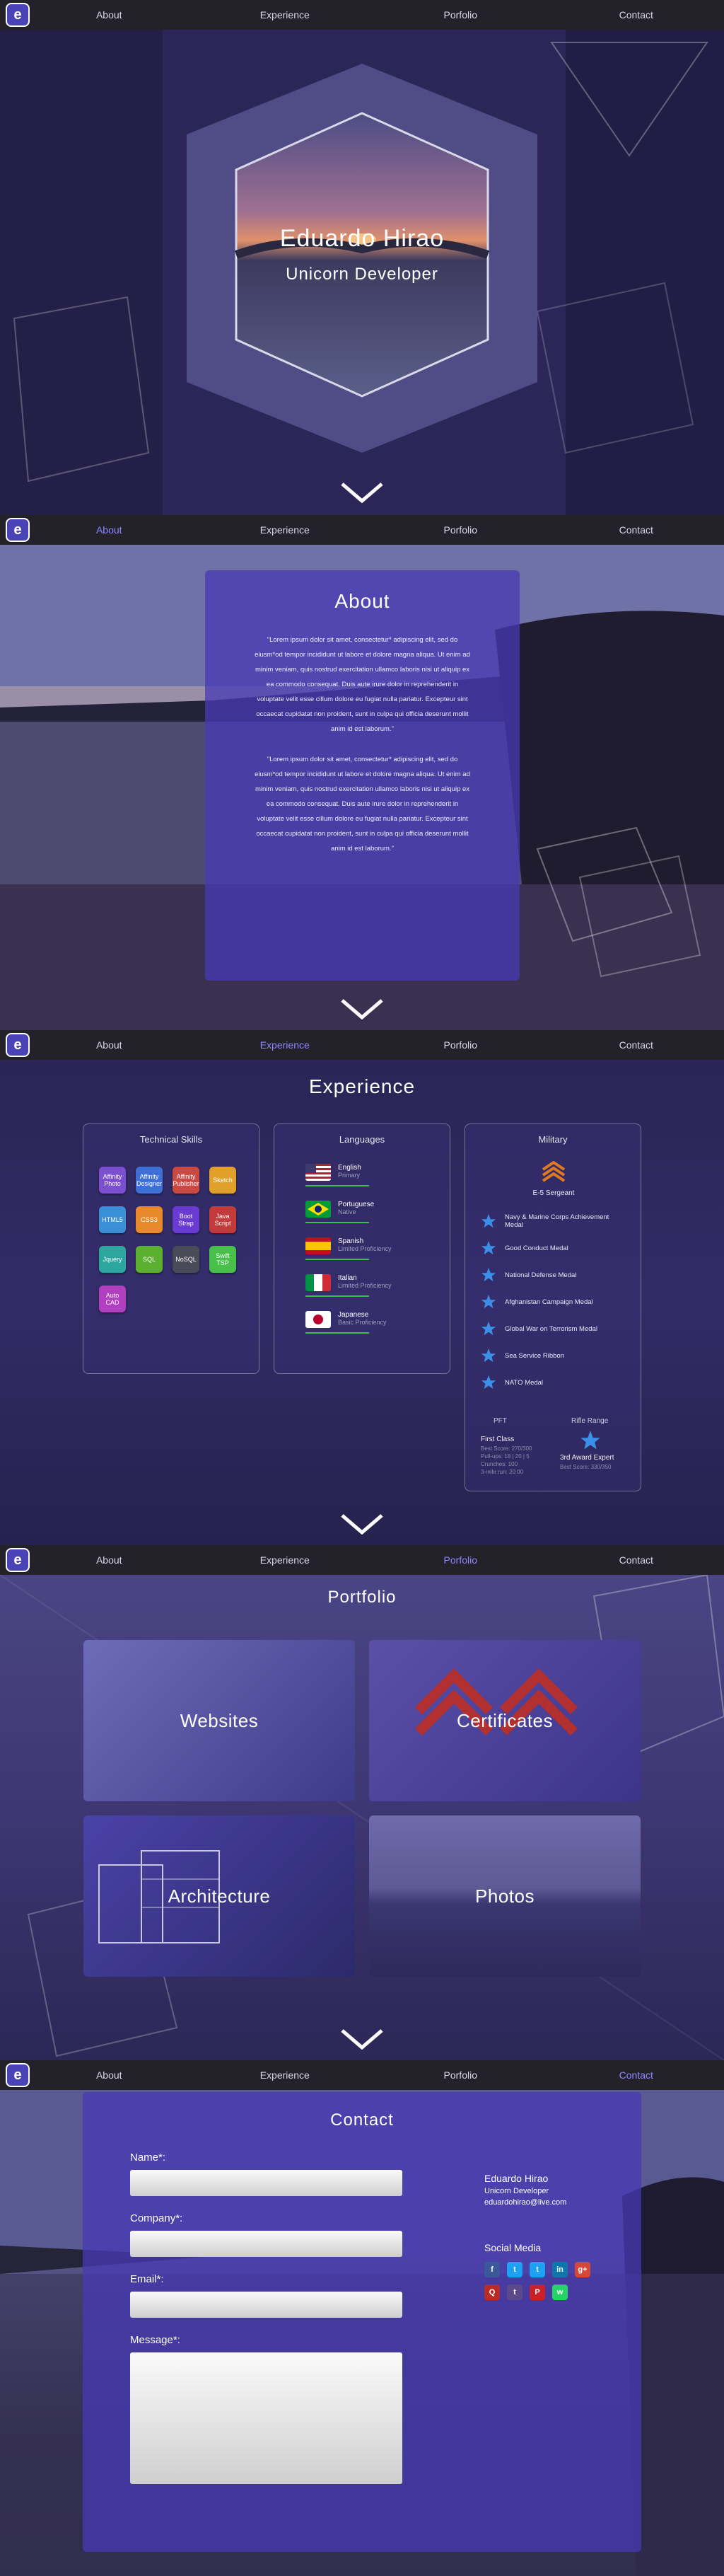 This screenshot has height=2576, width=724. What do you see at coordinates (222, 1219) in the screenshot?
I see `skill-badge: Java Script` at bounding box center [222, 1219].